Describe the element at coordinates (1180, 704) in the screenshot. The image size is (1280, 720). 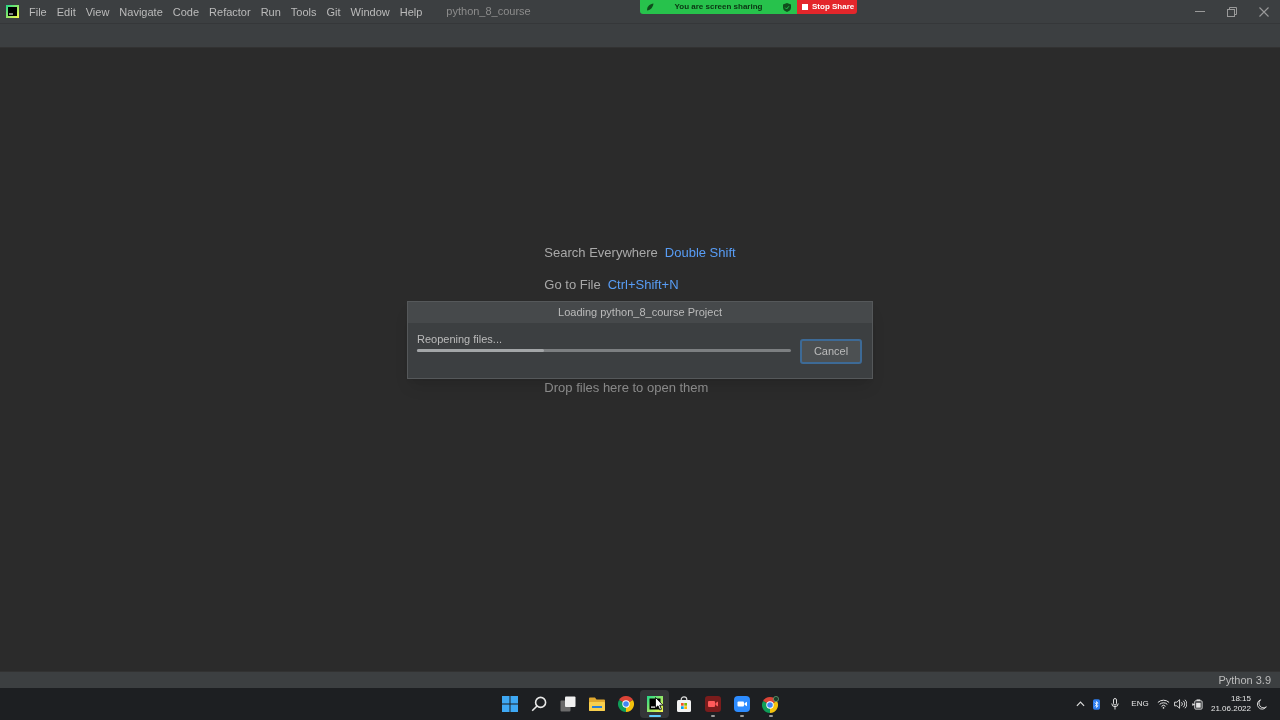
I see `speaker-icon` at that location.